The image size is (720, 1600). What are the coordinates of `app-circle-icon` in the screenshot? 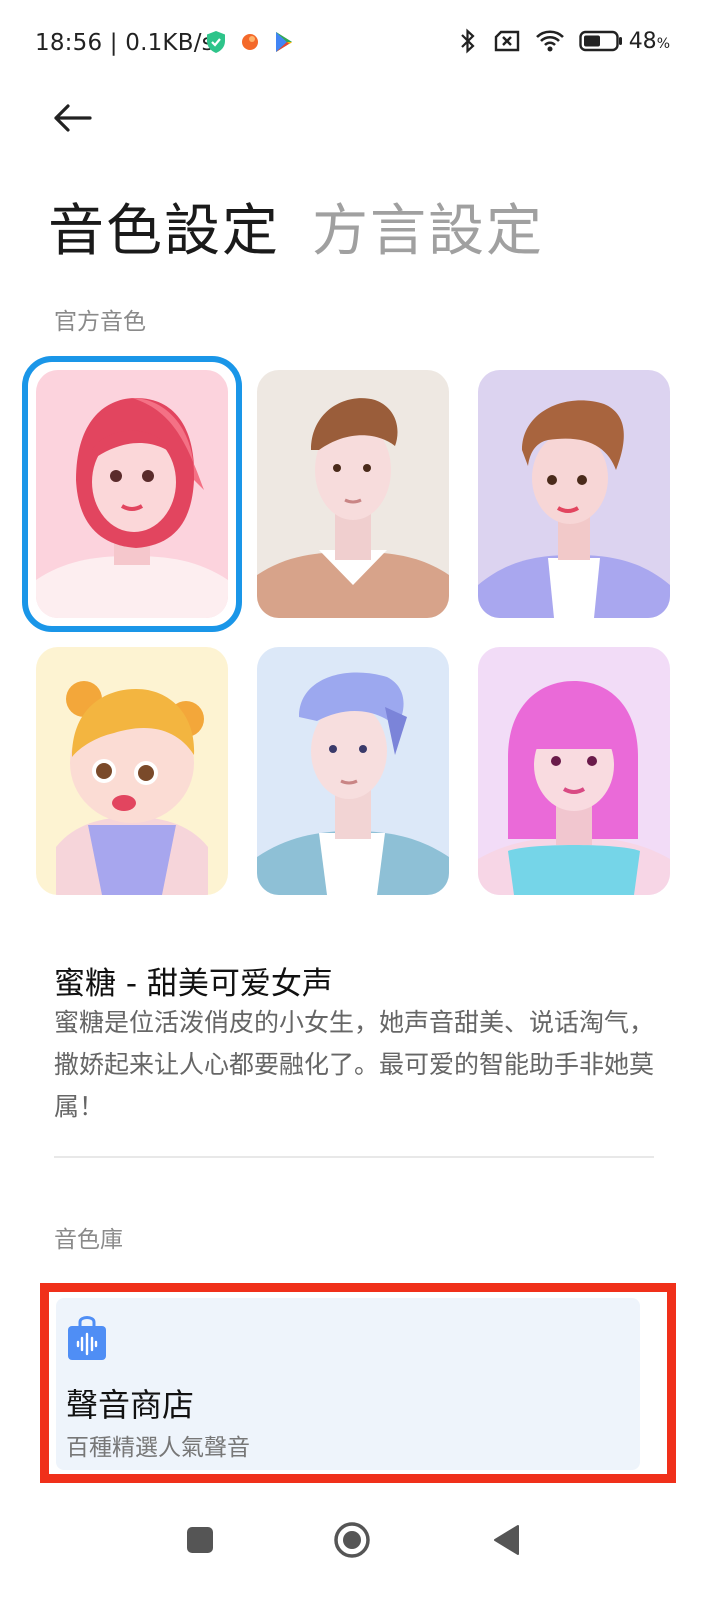 It's located at (250, 42).